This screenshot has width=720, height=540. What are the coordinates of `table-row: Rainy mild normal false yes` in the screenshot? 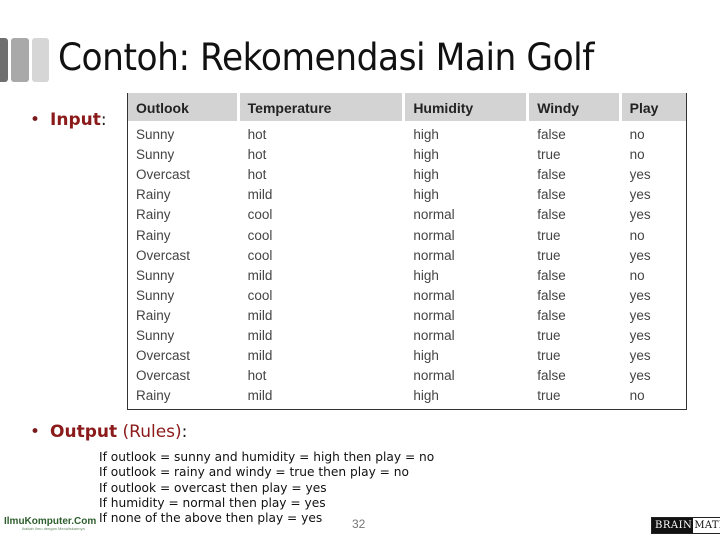 It's located at (407, 316).